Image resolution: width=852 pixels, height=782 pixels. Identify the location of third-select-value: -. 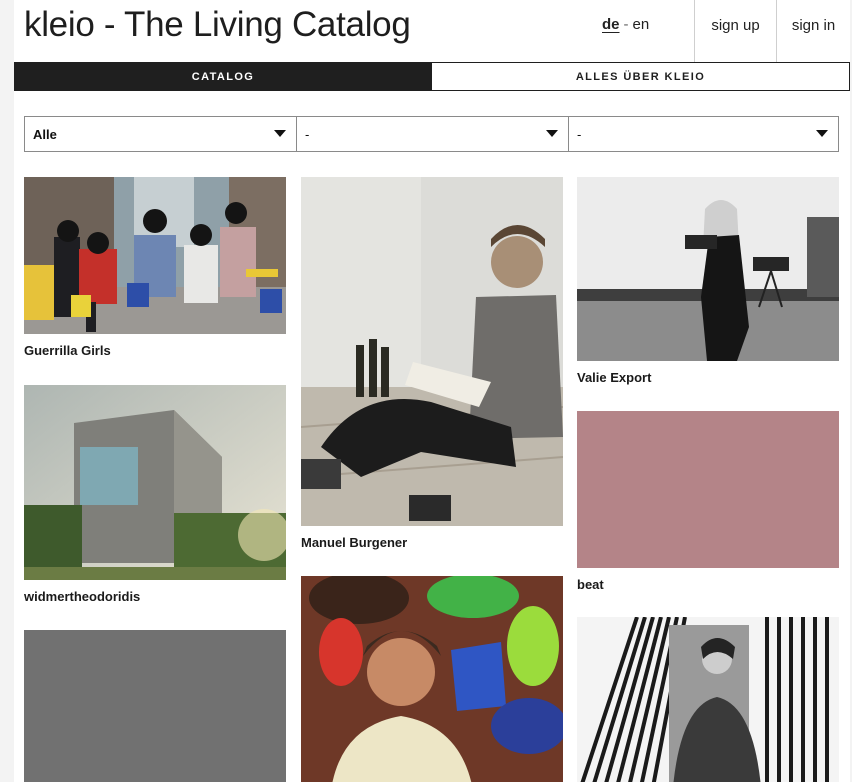
(579, 134).